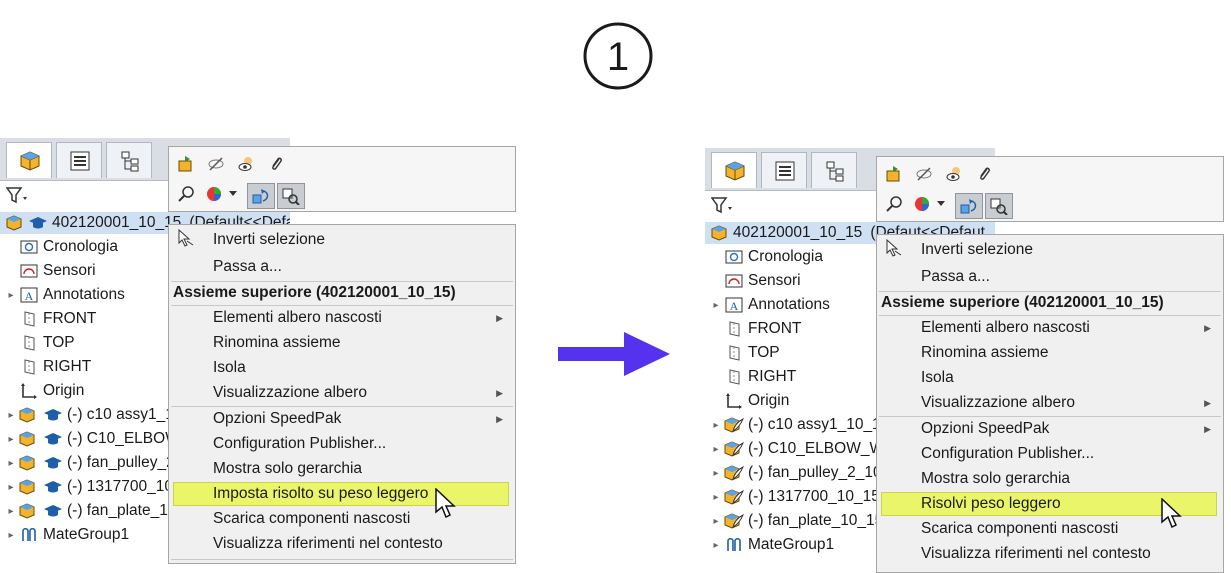 The image size is (1231, 573). Describe the element at coordinates (794, 497) in the screenshot. I see `tree-item: ▸ (-) 1317700_10_15` at that location.